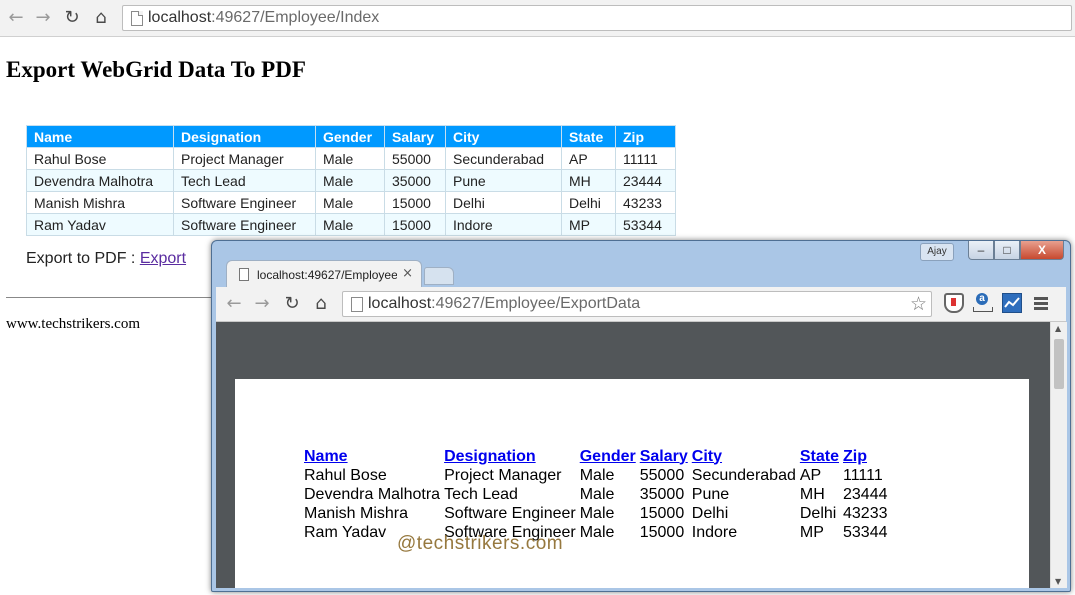 Image resolution: width=1075 pixels, height=595 pixels. What do you see at coordinates (588, 224) in the screenshot?
I see `cell-state: MP` at bounding box center [588, 224].